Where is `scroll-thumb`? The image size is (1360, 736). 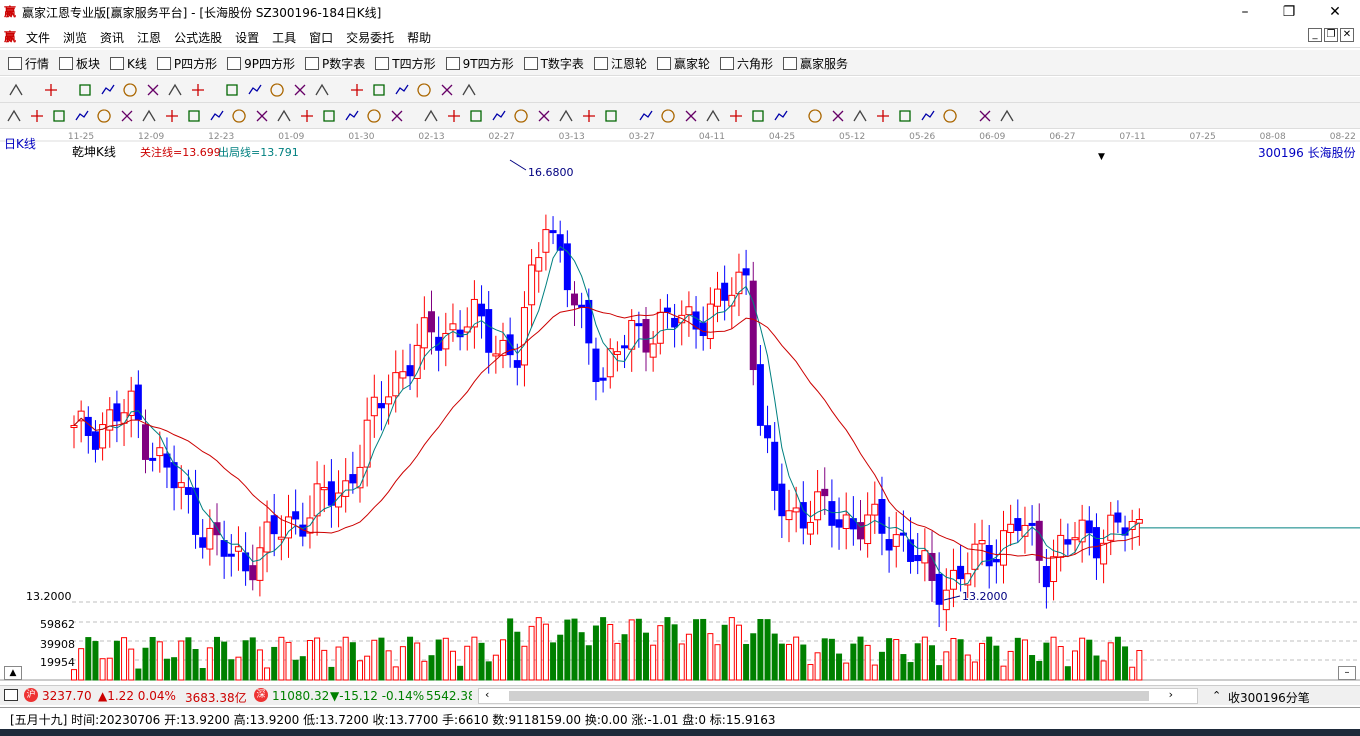 scroll-thumb is located at coordinates (829, 696).